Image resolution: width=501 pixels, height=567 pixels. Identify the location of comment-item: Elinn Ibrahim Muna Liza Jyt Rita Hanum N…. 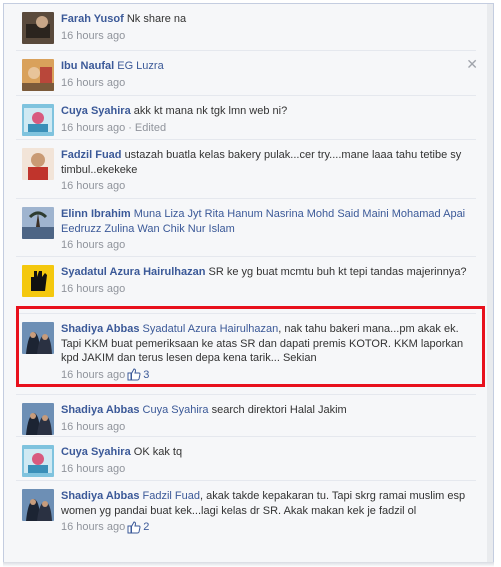
(246, 228).